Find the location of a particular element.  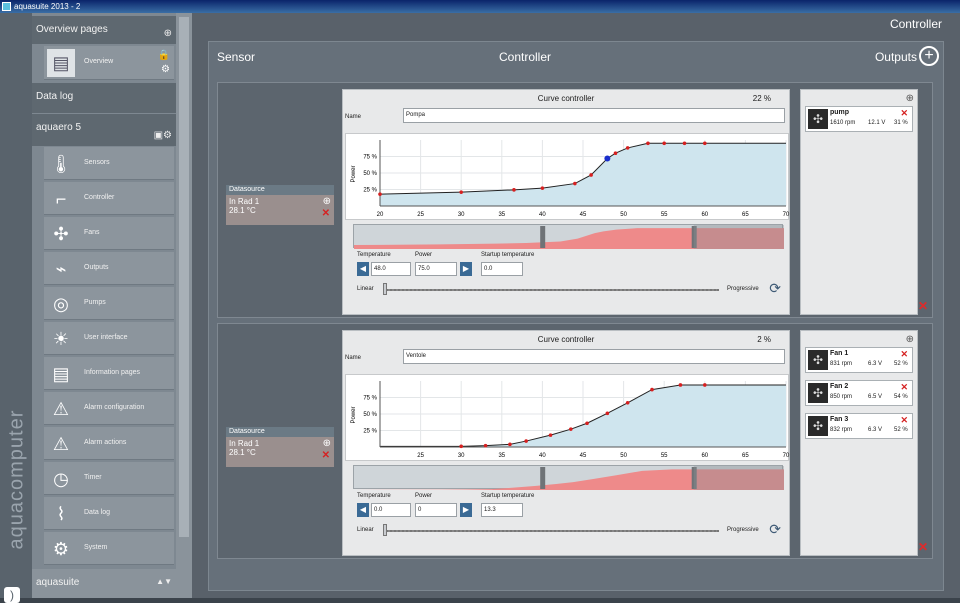

sidebar-item-pumps: ◎ Pumps is located at coordinates (109, 303).